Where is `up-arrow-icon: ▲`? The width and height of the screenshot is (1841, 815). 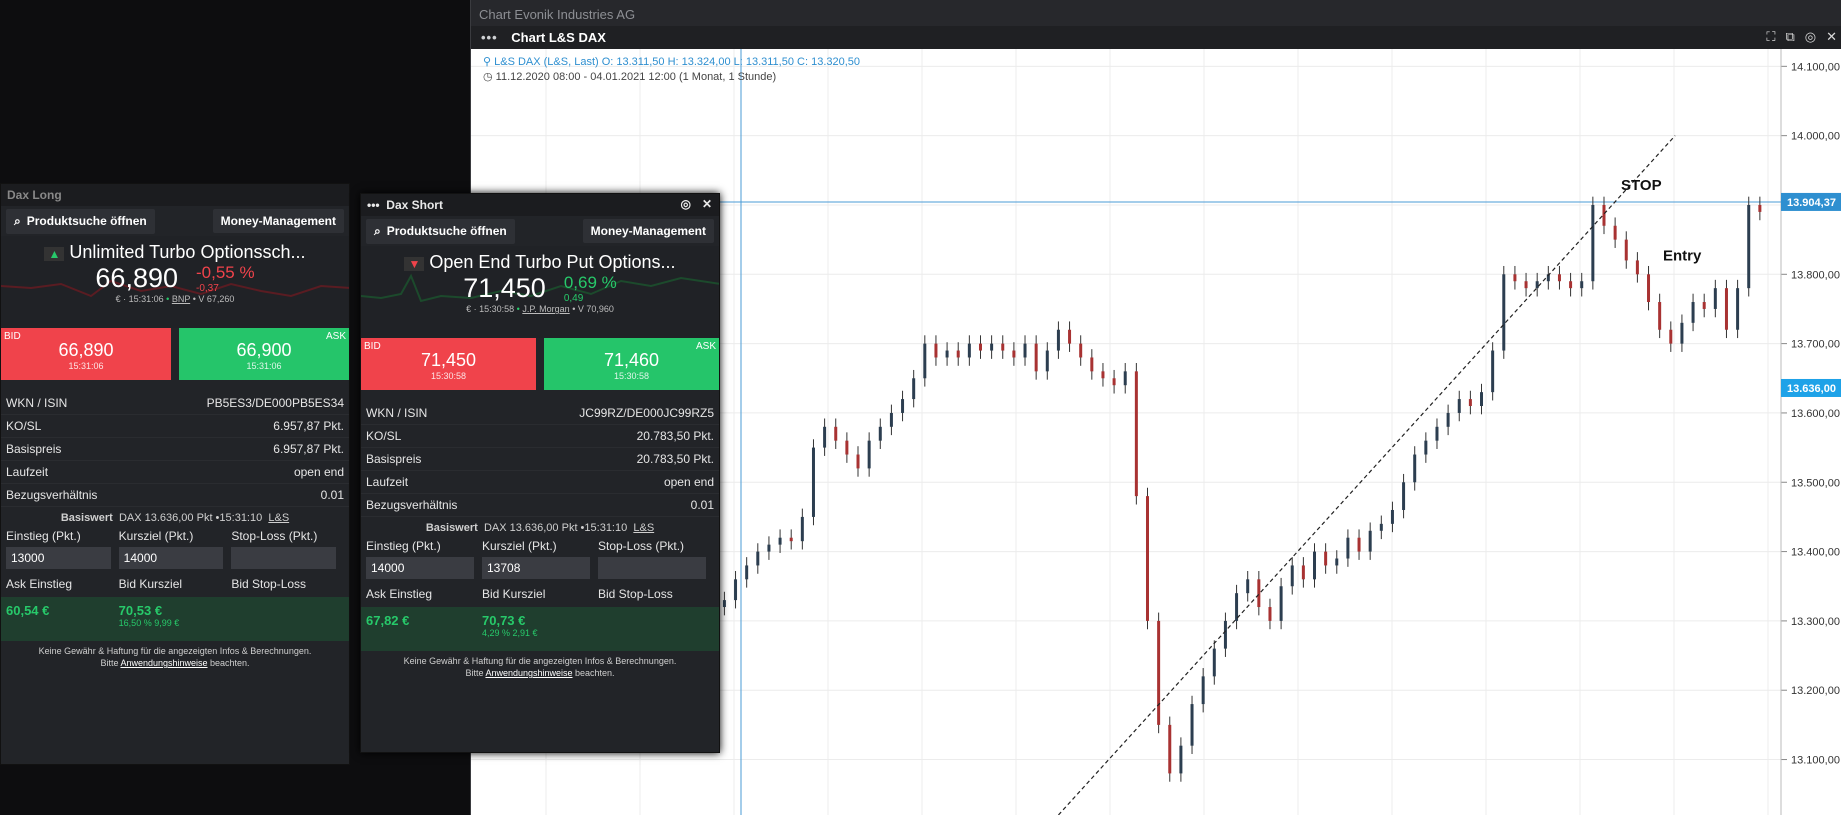 up-arrow-icon: ▲ is located at coordinates (54, 254).